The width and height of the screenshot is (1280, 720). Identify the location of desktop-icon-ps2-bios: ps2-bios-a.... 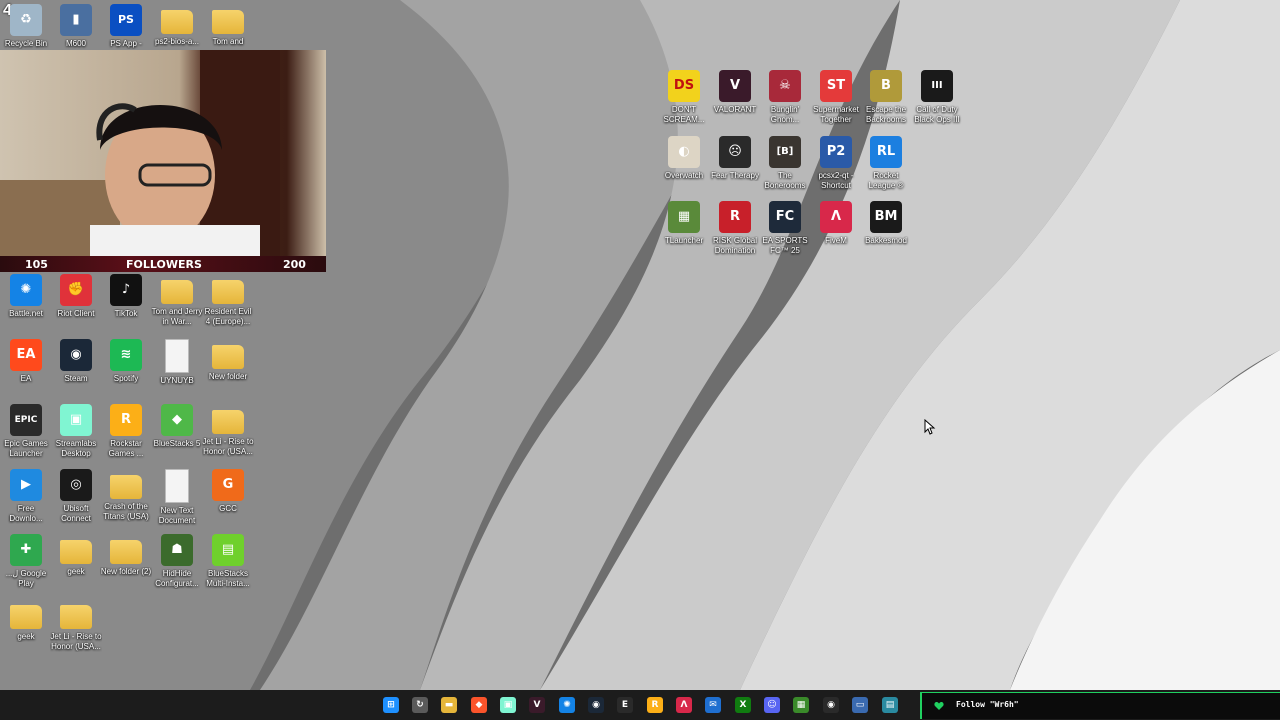
(177, 23).